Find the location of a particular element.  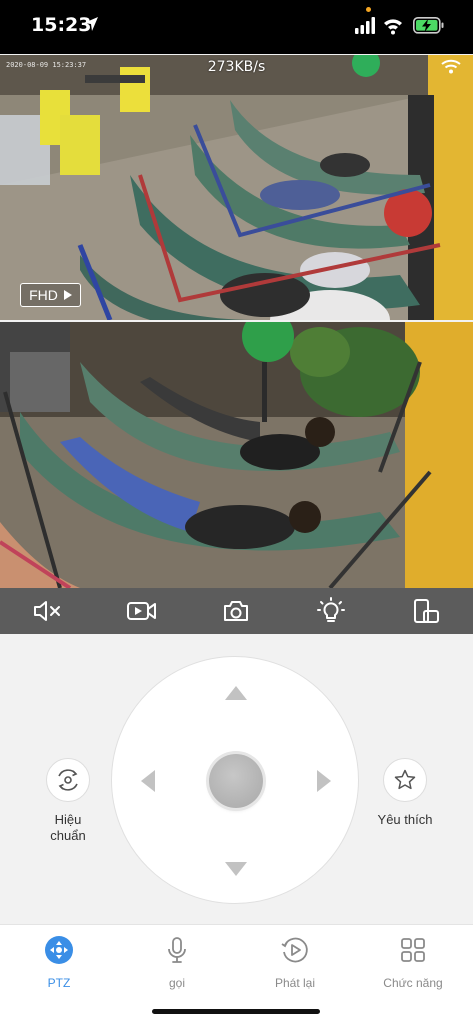

mute-button is located at coordinates (47, 611).